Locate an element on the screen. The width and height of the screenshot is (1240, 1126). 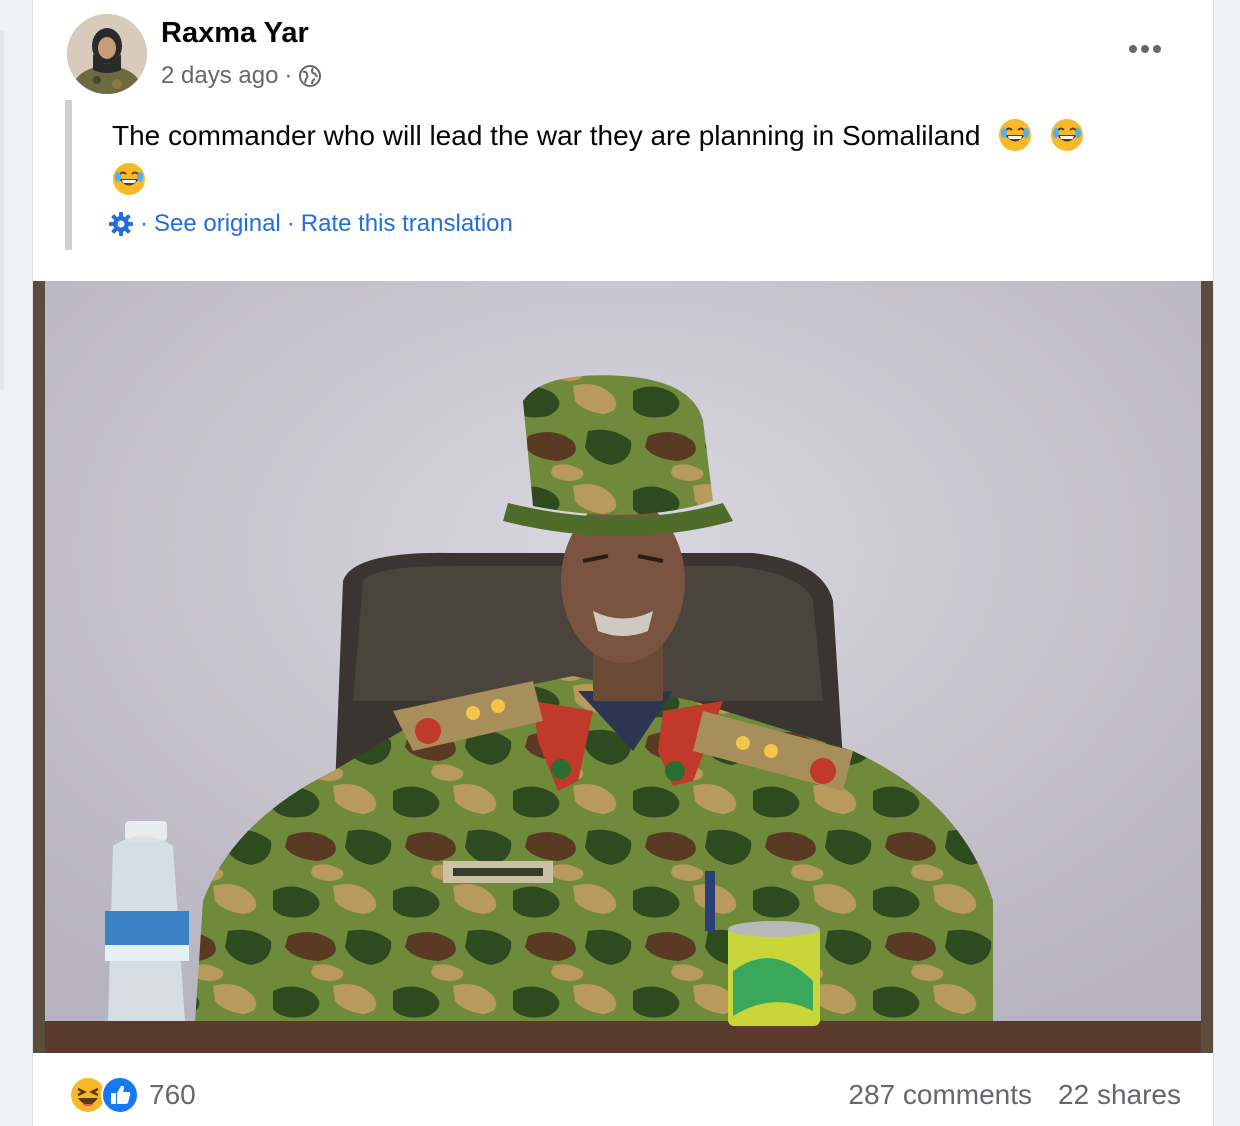
reaction-count: 760 is located at coordinates (172, 1094).